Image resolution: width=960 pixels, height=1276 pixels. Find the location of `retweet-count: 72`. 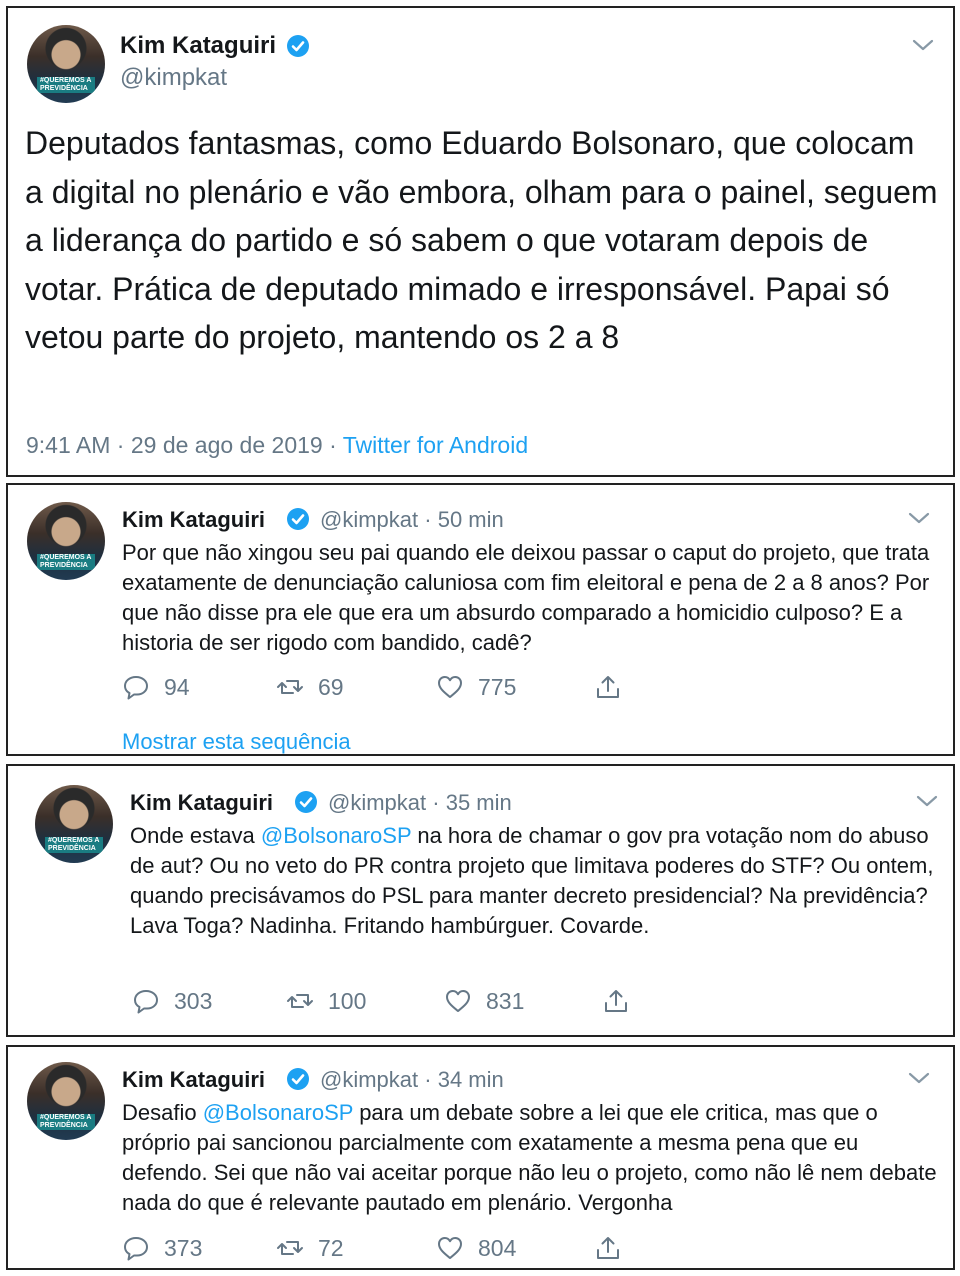

retweet-count: 72 is located at coordinates (331, 1247).